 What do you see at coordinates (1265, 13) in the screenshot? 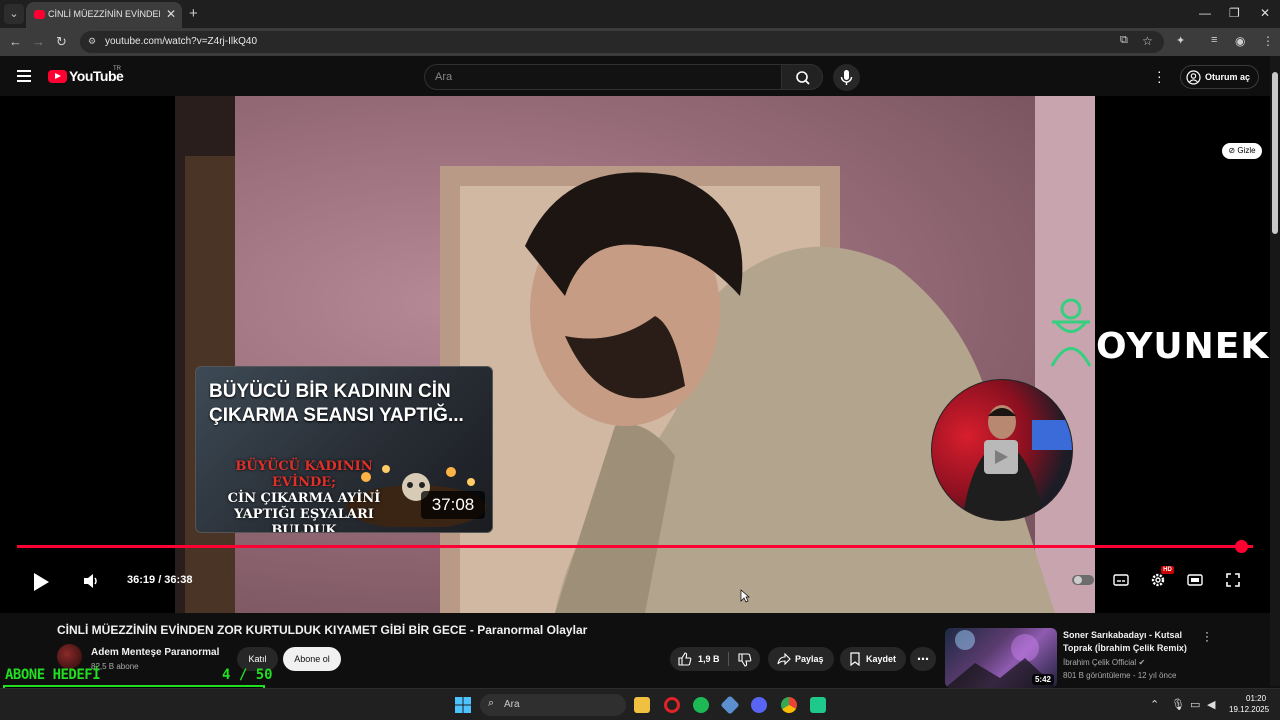
I see `window-close-icon: ✕` at bounding box center [1265, 13].